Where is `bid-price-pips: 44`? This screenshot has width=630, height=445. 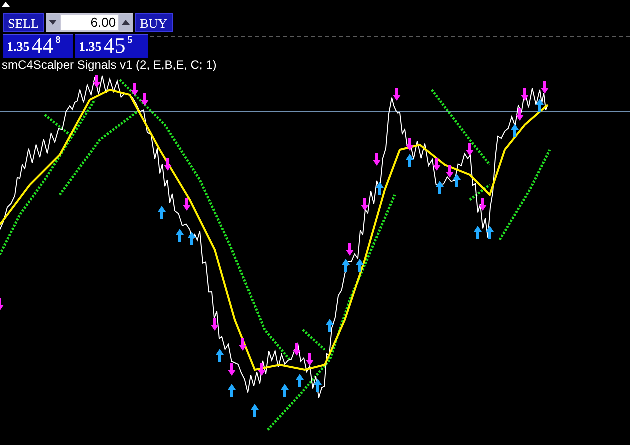 bid-price-pips: 44 is located at coordinates (43, 46).